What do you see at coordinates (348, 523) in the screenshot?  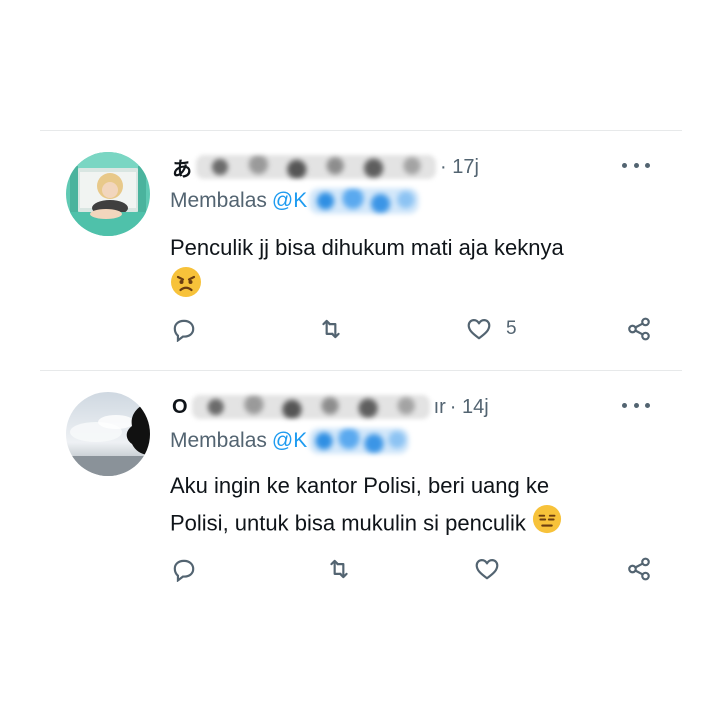 I see `tweet-text-line-2: Polisi, untuk bisa mukulin si penculik` at bounding box center [348, 523].